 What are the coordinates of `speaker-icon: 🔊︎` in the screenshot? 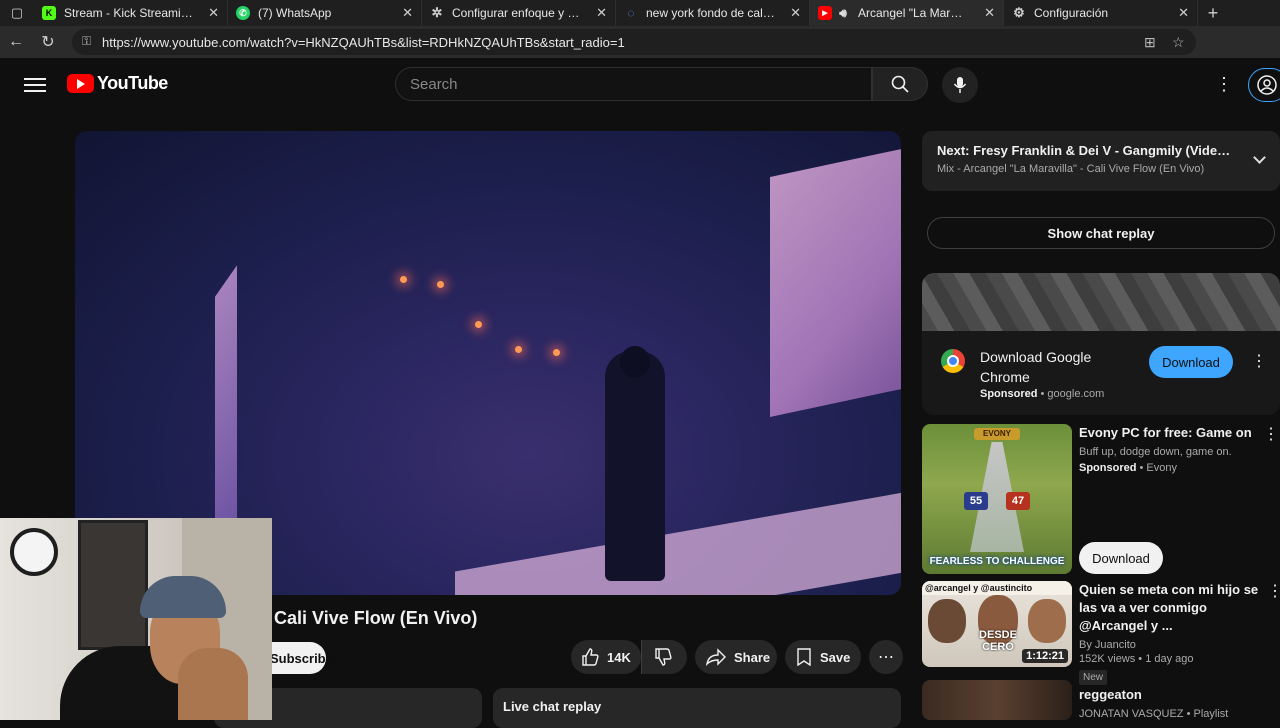 It's located at (843, 13).